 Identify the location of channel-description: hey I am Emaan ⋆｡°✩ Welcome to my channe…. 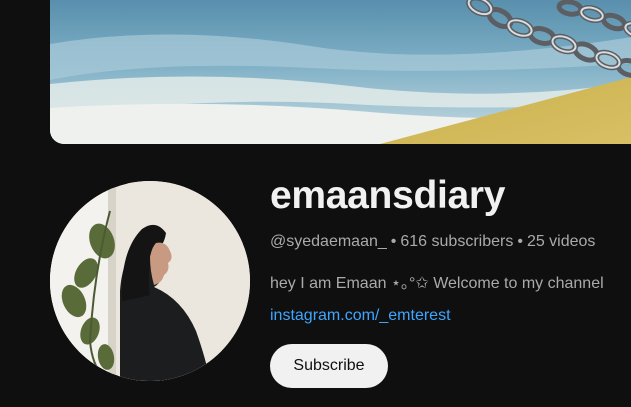
(437, 281).